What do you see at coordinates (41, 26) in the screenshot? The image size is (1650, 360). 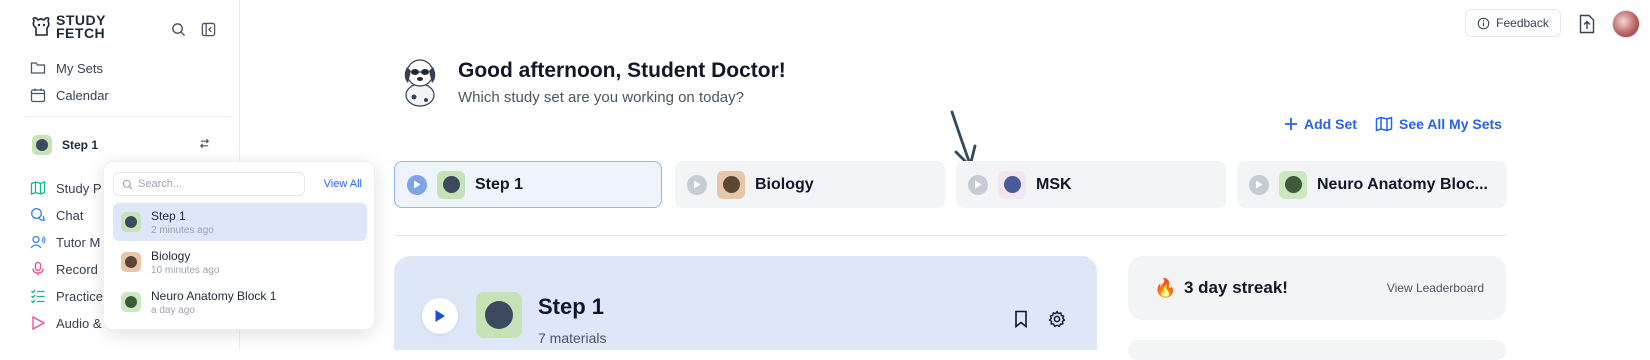 I see `dog-logo-icon` at bounding box center [41, 26].